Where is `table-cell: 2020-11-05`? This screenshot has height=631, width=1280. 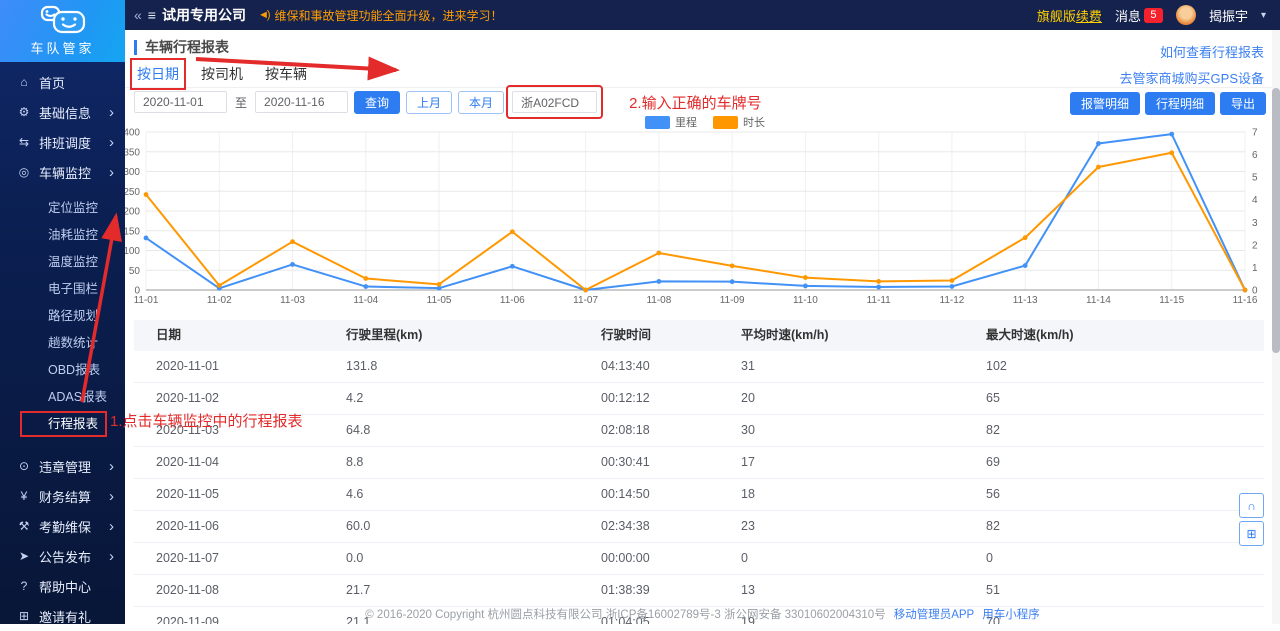 table-cell: 2020-11-05 is located at coordinates (188, 494).